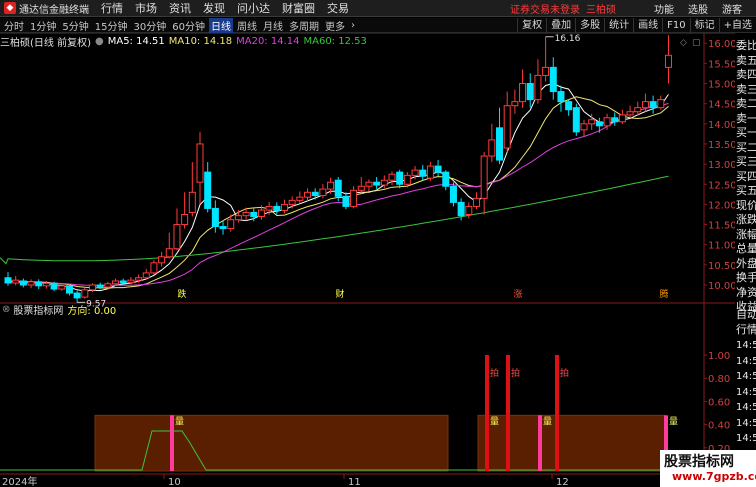 Image resolution: width=756 pixels, height=487 pixels. Describe the element at coordinates (618, 25) in the screenshot. I see `tool-statistics: 统计` at that location.